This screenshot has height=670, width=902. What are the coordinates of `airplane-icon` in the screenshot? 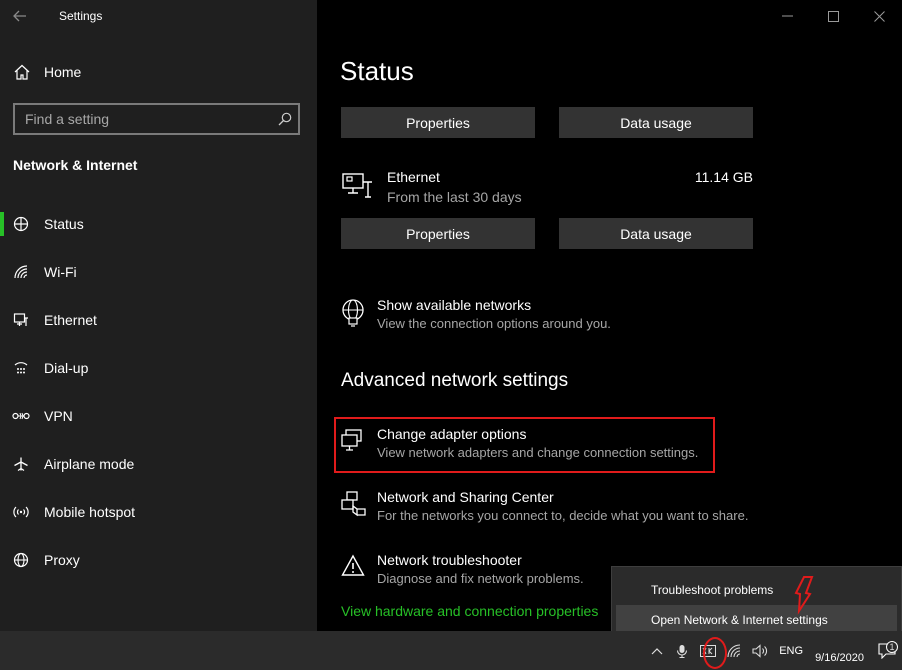 It's located at (21, 464).